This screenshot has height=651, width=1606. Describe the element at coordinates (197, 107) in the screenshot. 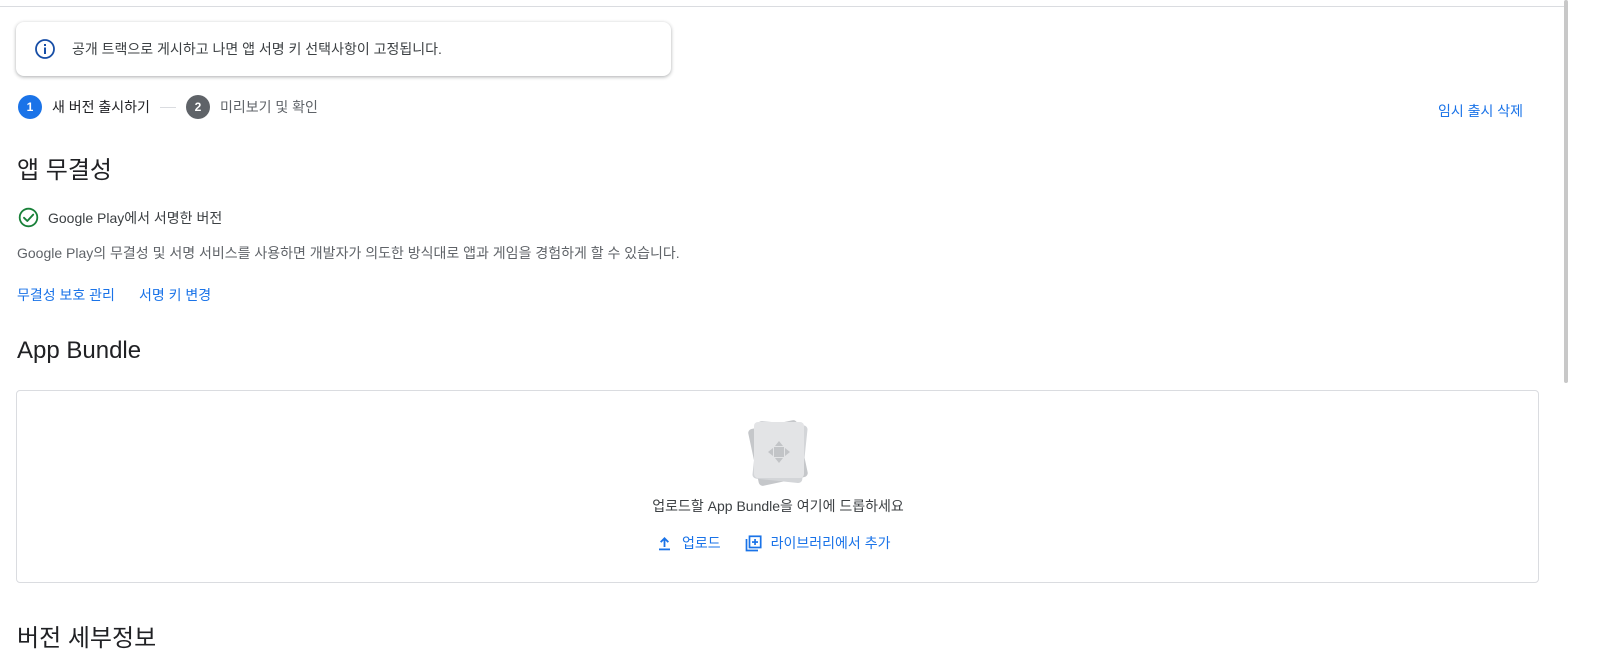

I see `step-2-number: 2` at that location.